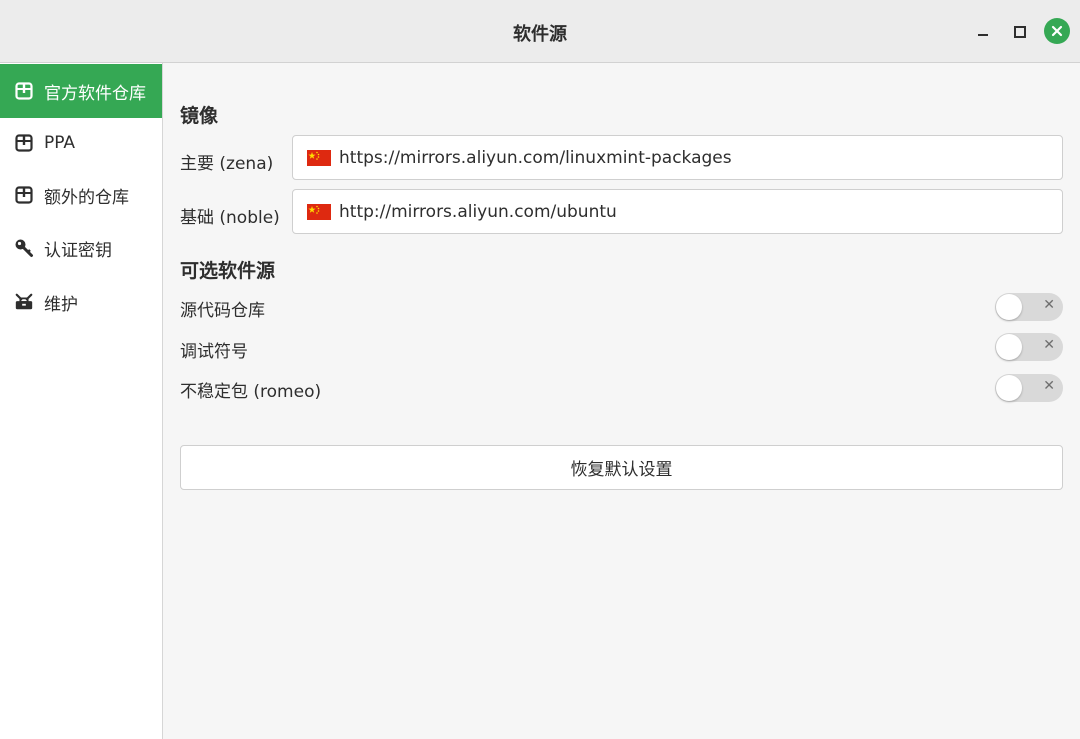 The height and width of the screenshot is (739, 1080). What do you see at coordinates (199, 116) in the screenshot?
I see `mirrors-section-title: 镜像` at bounding box center [199, 116].